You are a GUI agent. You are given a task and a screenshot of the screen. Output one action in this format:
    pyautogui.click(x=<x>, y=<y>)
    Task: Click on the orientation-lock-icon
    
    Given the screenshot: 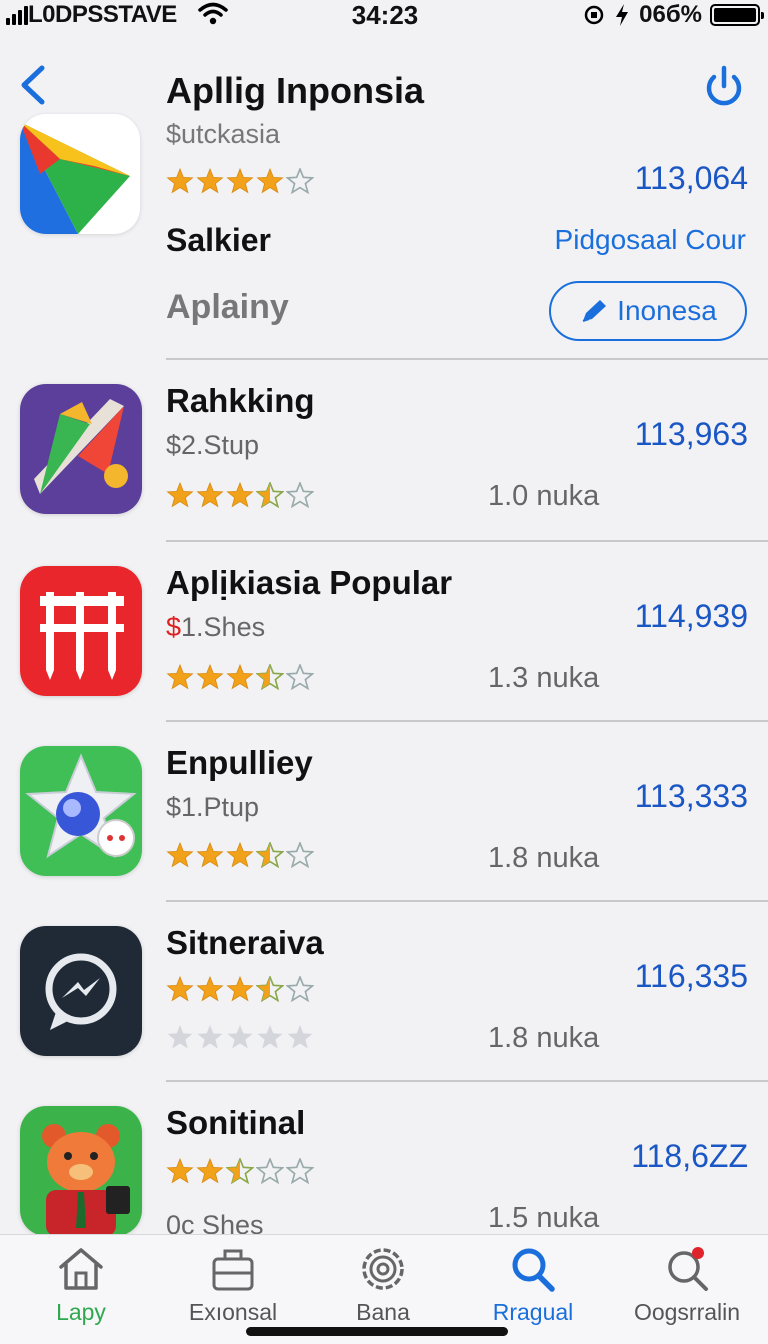 What is the action you would take?
    pyautogui.click(x=594, y=15)
    